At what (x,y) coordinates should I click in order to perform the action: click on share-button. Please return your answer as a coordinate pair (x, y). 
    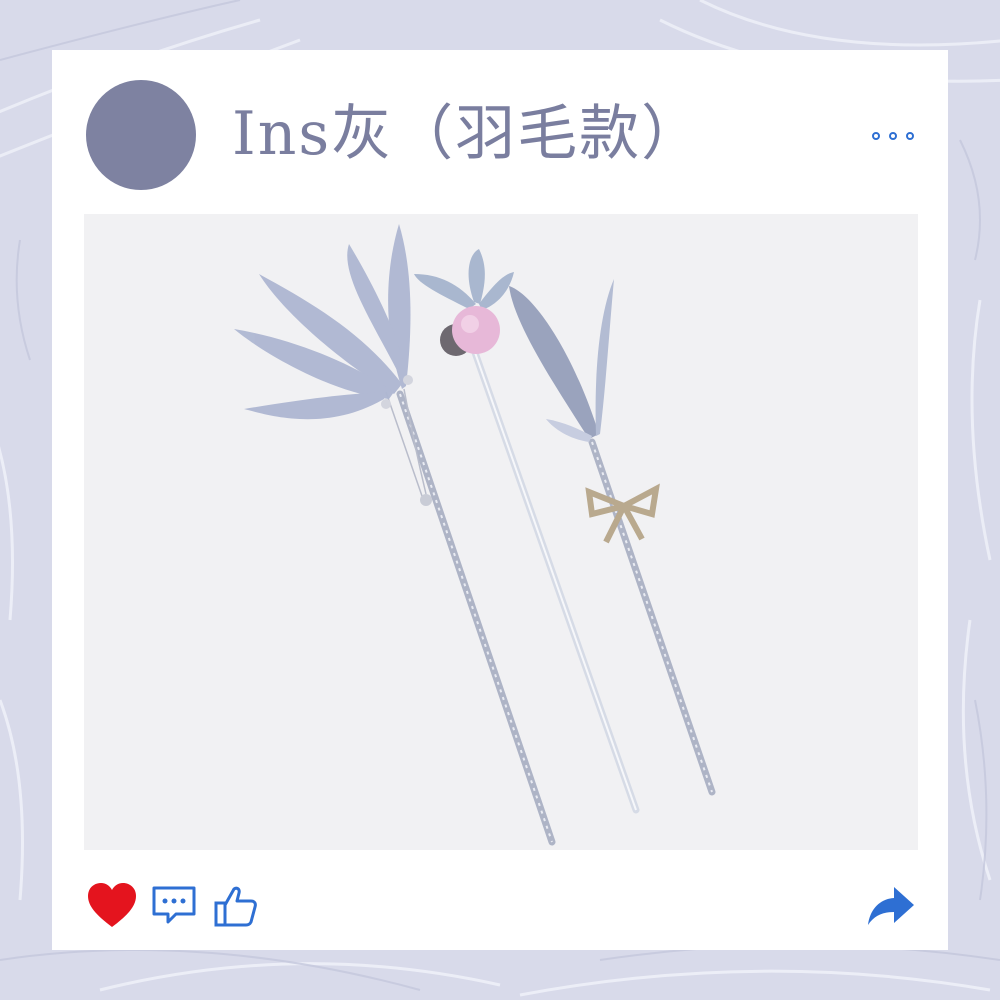
    Looking at the image, I should click on (890, 906).